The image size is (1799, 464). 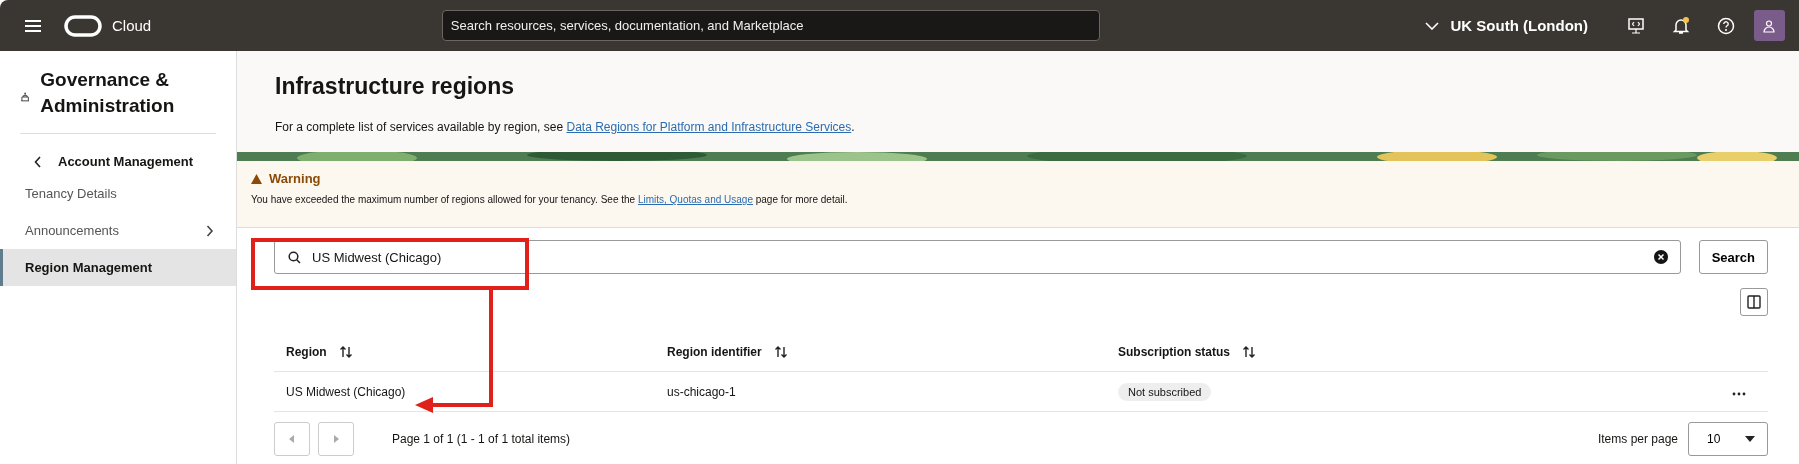 I want to click on more-icon, so click(x=1739, y=393).